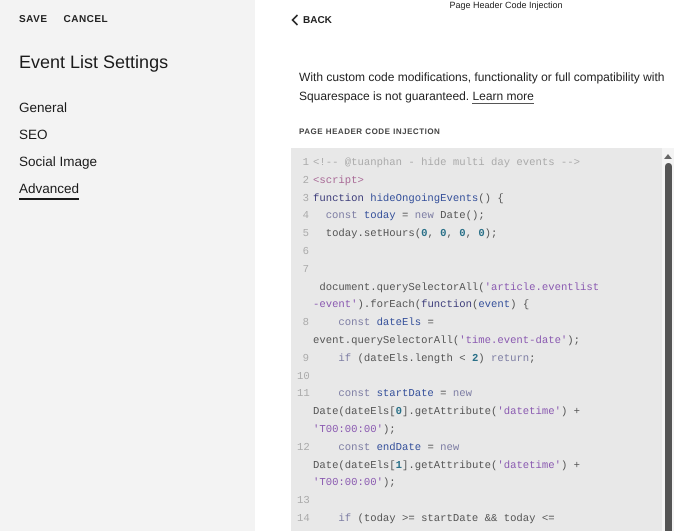  I want to click on line-number: 5, so click(306, 234).